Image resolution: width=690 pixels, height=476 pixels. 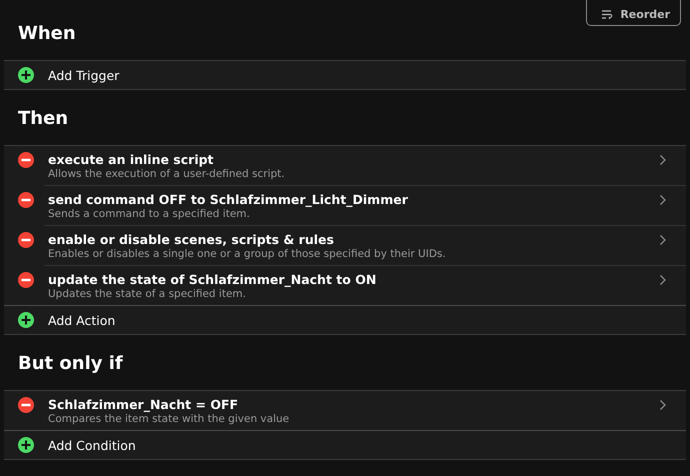 What do you see at coordinates (345, 166) in the screenshot?
I see `list-item: execute an inline script Allows the execution of a user-defined script.` at bounding box center [345, 166].